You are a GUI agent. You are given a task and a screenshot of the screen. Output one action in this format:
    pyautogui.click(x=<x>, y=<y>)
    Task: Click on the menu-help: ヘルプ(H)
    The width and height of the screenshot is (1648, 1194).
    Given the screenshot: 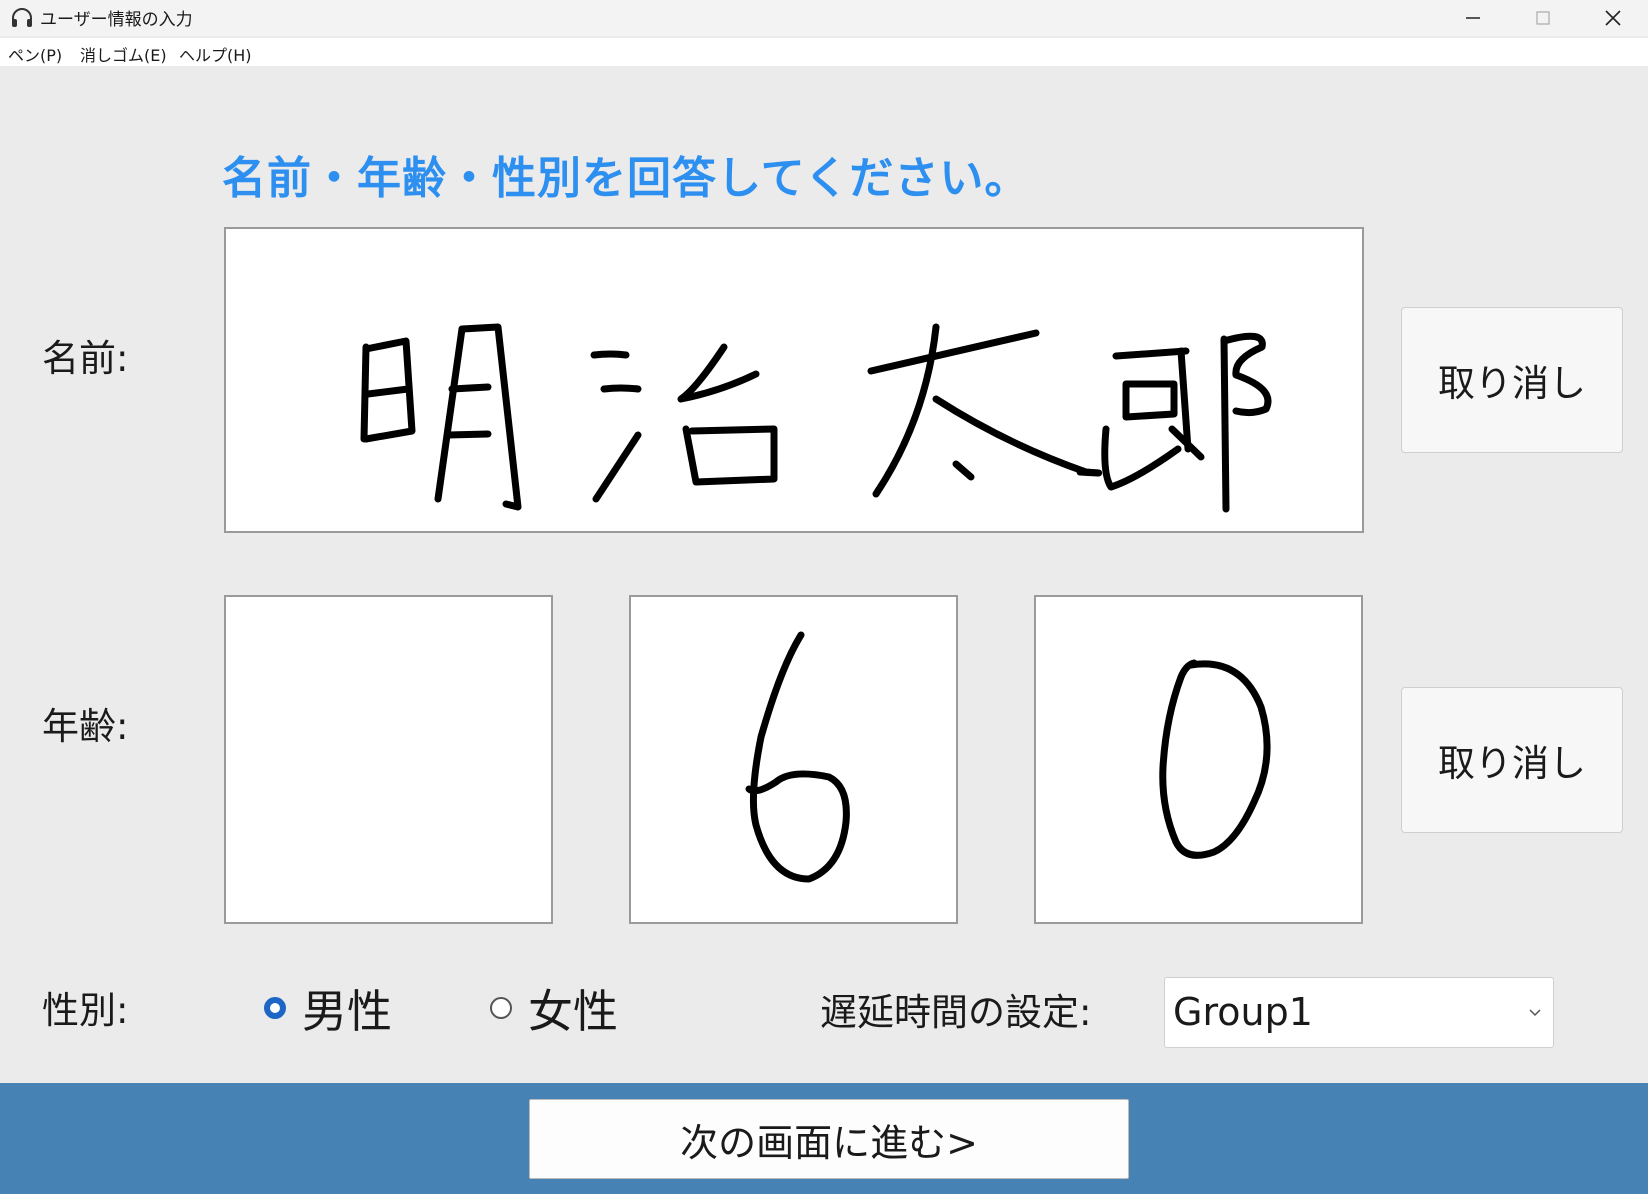 What is the action you would take?
    pyautogui.click(x=215, y=54)
    